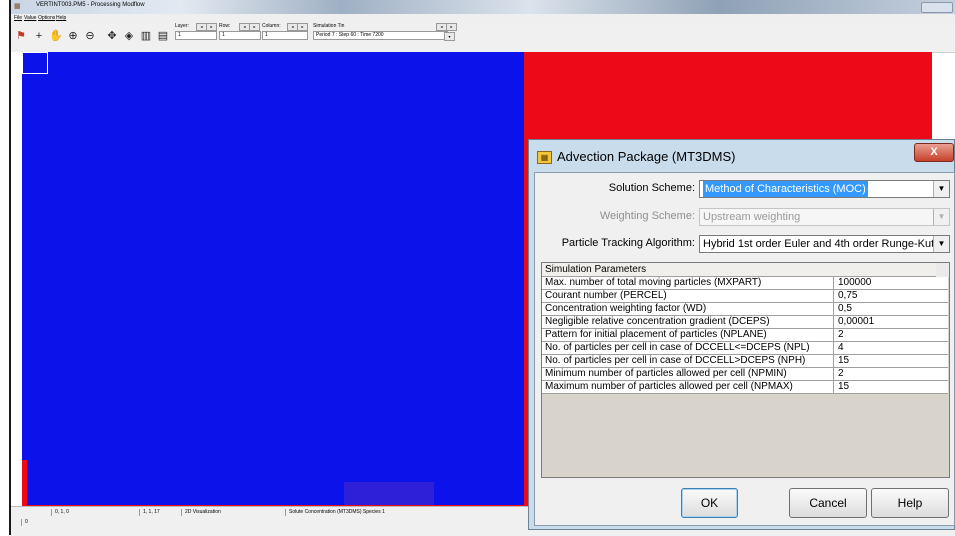 The image size is (955, 536). I want to click on param-name: Concentration weighting factor (WD), so click(688, 309).